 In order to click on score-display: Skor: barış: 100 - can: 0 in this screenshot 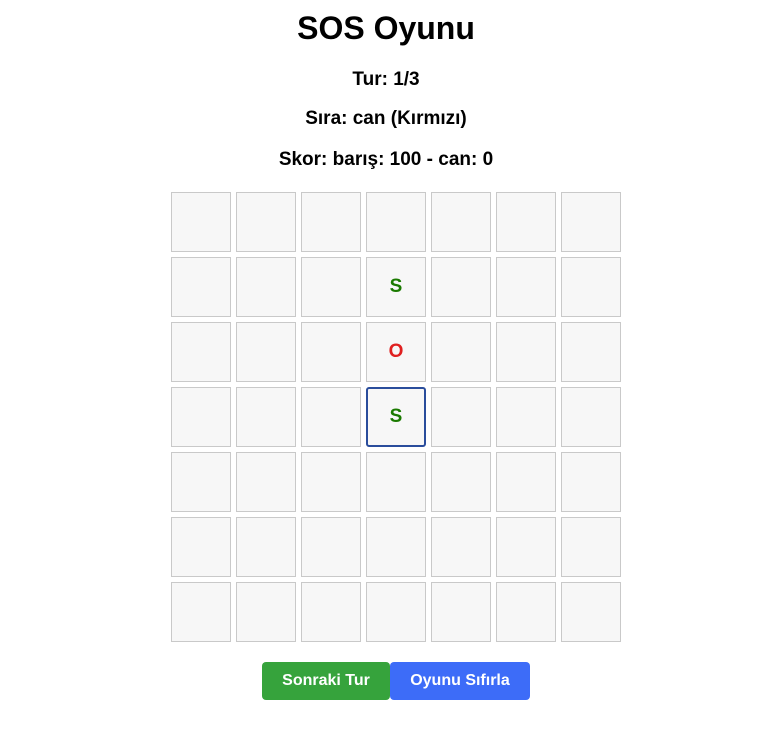, I will do `click(386, 159)`.